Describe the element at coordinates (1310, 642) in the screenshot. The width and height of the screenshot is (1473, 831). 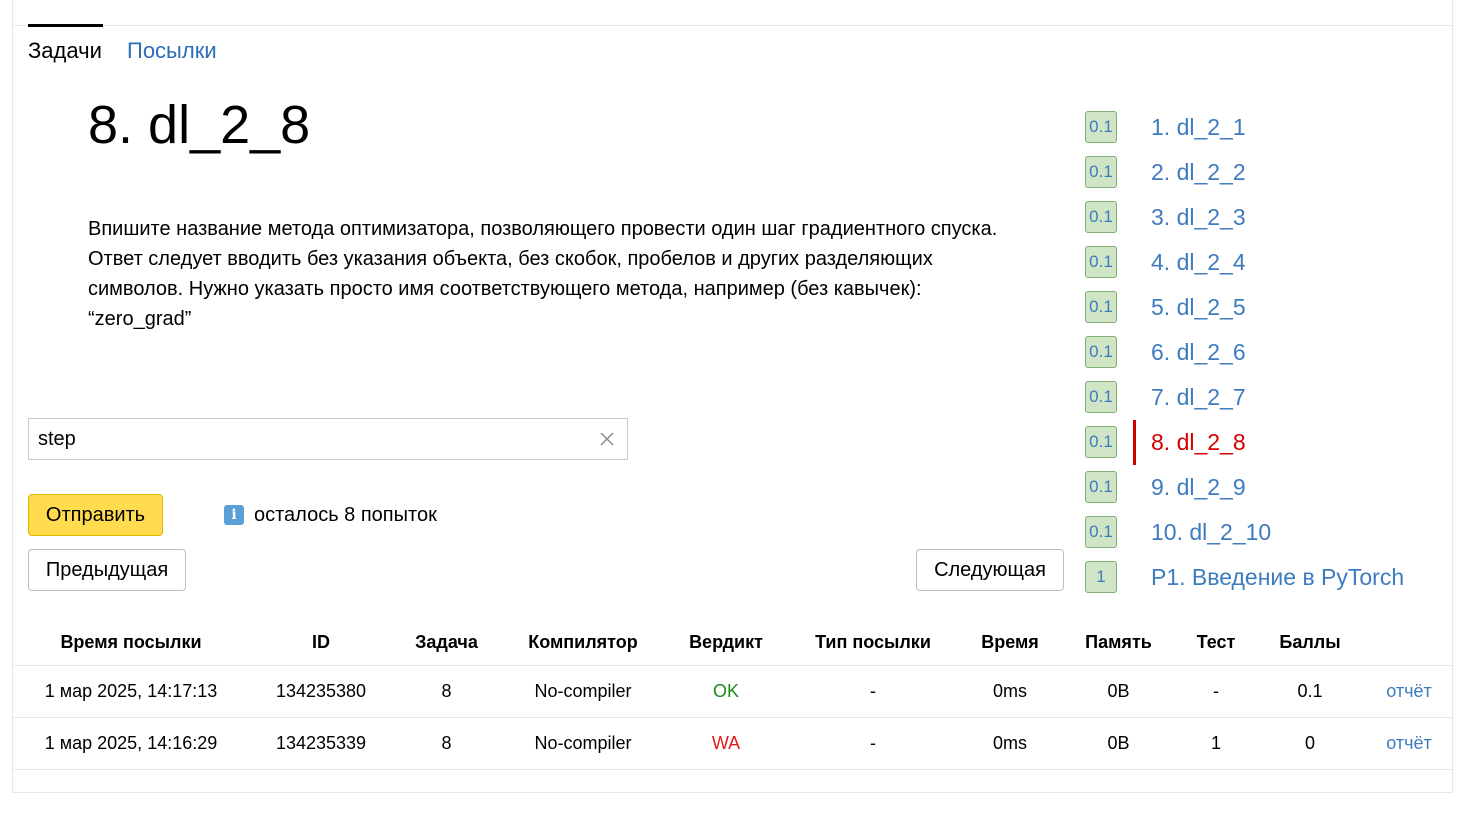
I see `column-header-score: Баллы` at that location.